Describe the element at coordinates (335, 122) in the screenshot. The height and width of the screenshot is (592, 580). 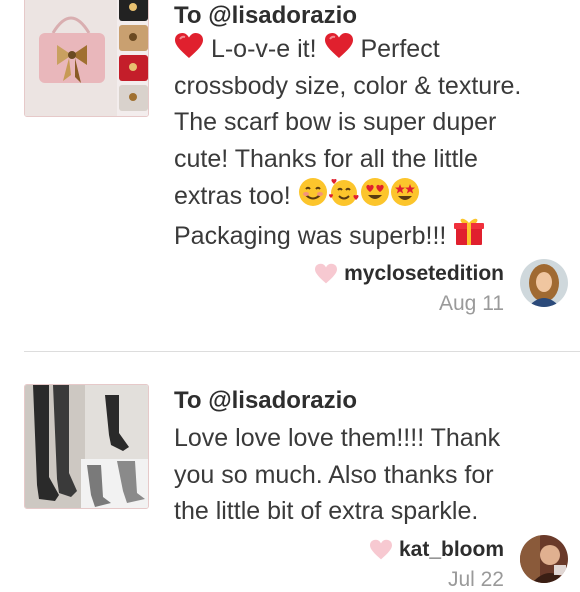
I see `review-line: The scarf bow is super duper` at that location.